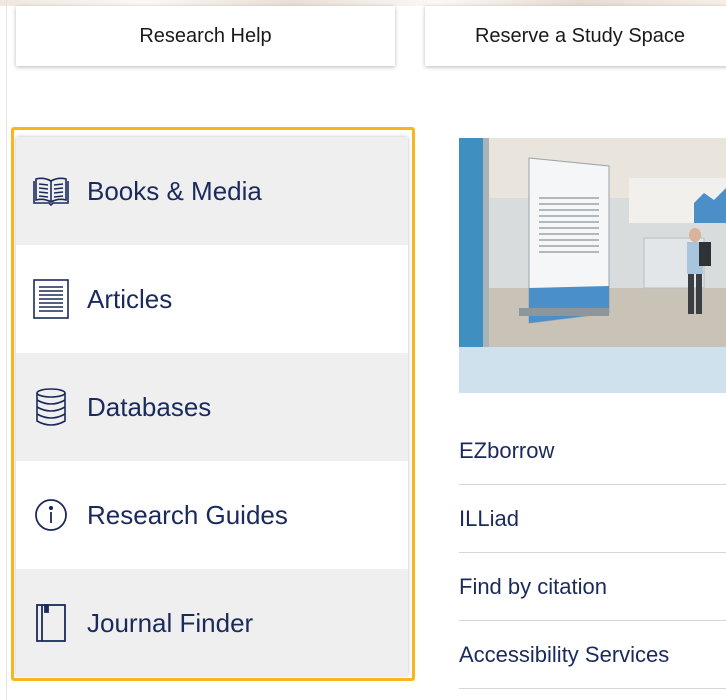  What do you see at coordinates (592, 451) in the screenshot?
I see `link-ezborrow: EZborrow` at bounding box center [592, 451].